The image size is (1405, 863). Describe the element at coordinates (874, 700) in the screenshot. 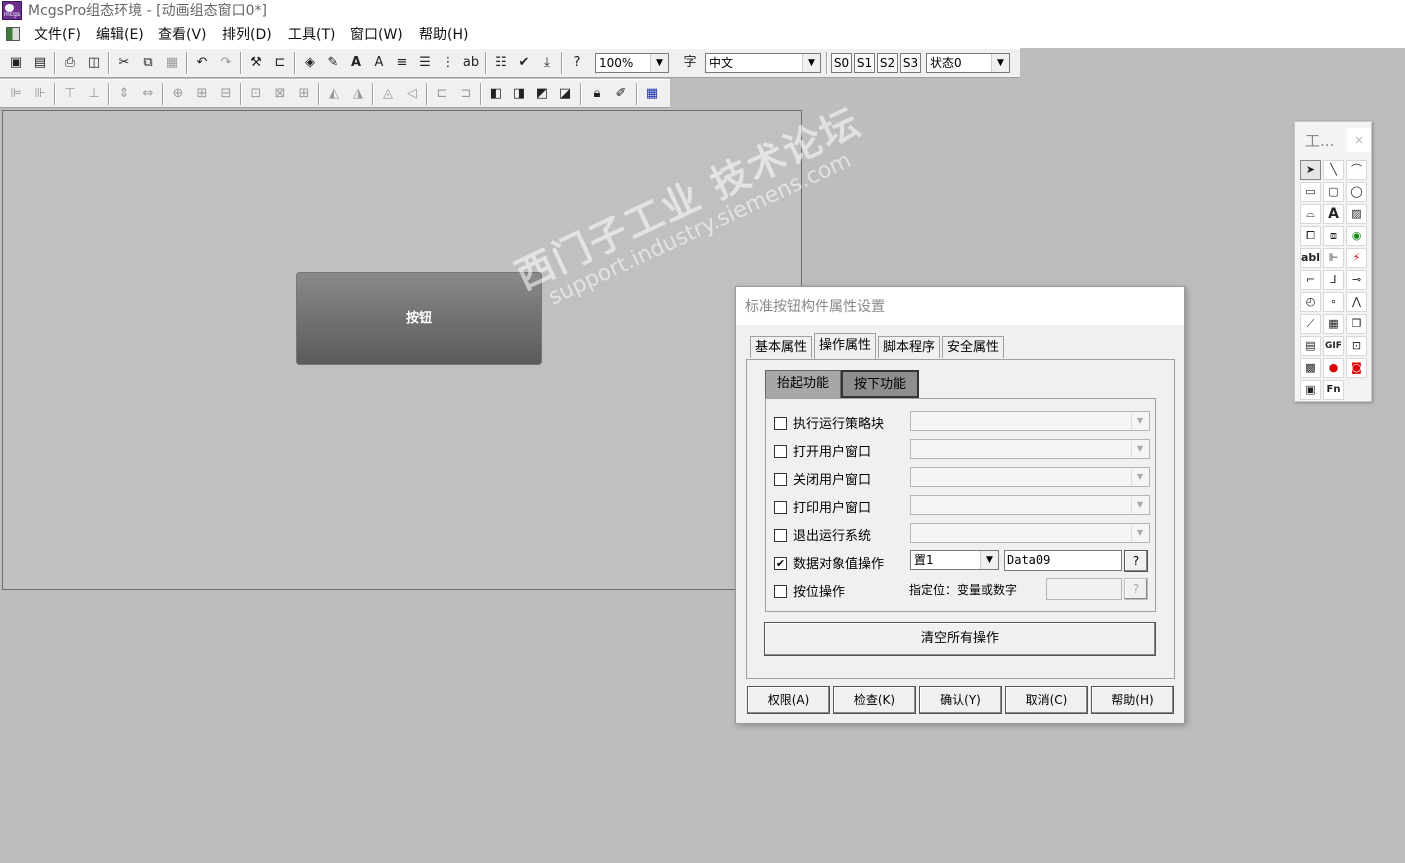

I see `check-button: 检查(K)` at that location.